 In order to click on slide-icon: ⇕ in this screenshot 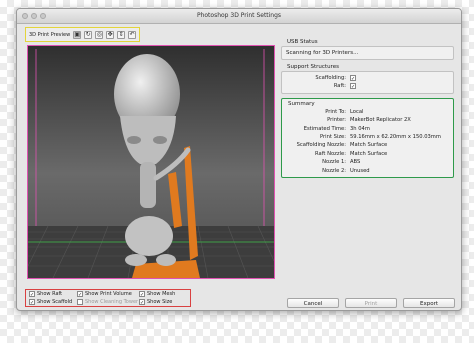, I will do `click(121, 34)`.